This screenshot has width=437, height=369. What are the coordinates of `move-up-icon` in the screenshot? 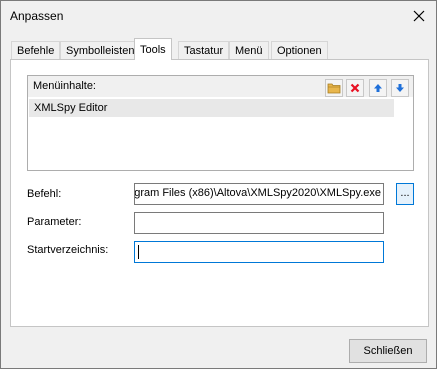 It's located at (378, 88).